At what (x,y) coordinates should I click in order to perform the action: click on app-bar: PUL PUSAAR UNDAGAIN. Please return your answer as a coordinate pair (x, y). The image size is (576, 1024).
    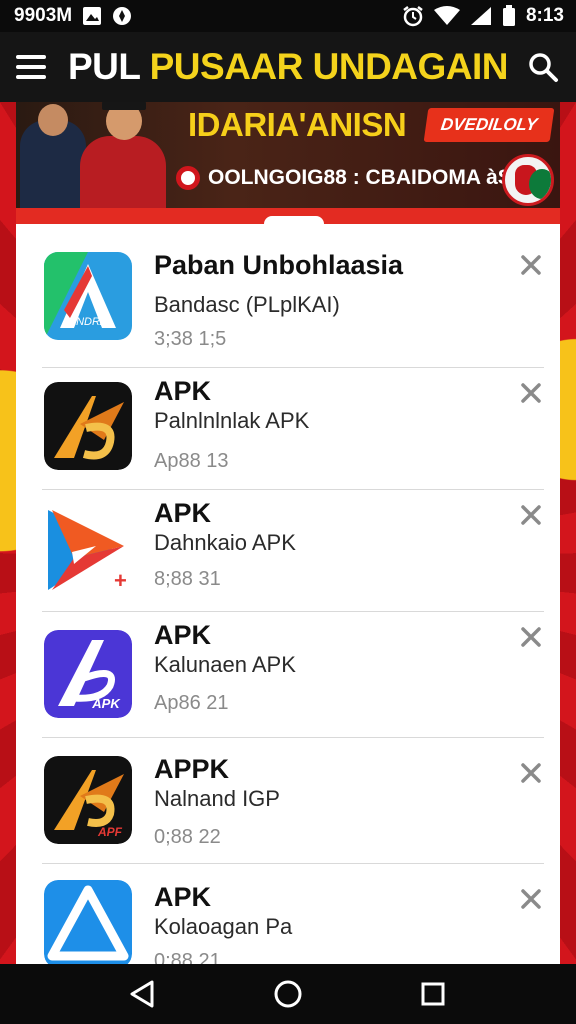
    Looking at the image, I should click on (288, 67).